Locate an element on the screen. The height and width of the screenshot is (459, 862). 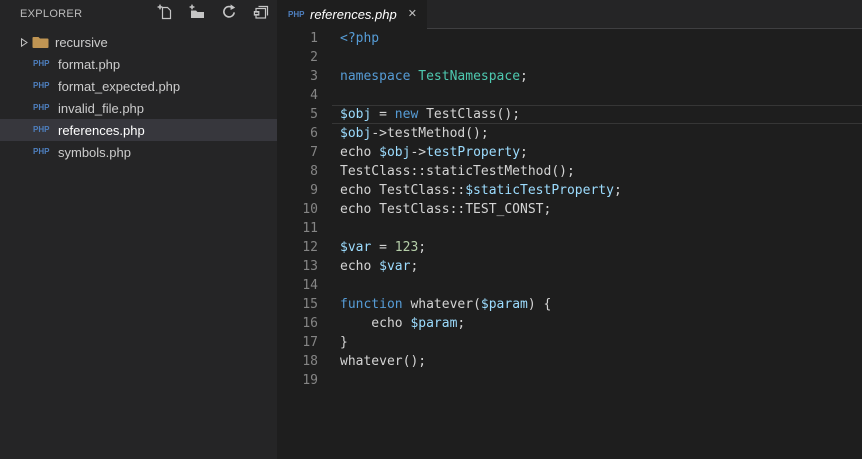
file-label: invalid_file.php is located at coordinates (101, 108).